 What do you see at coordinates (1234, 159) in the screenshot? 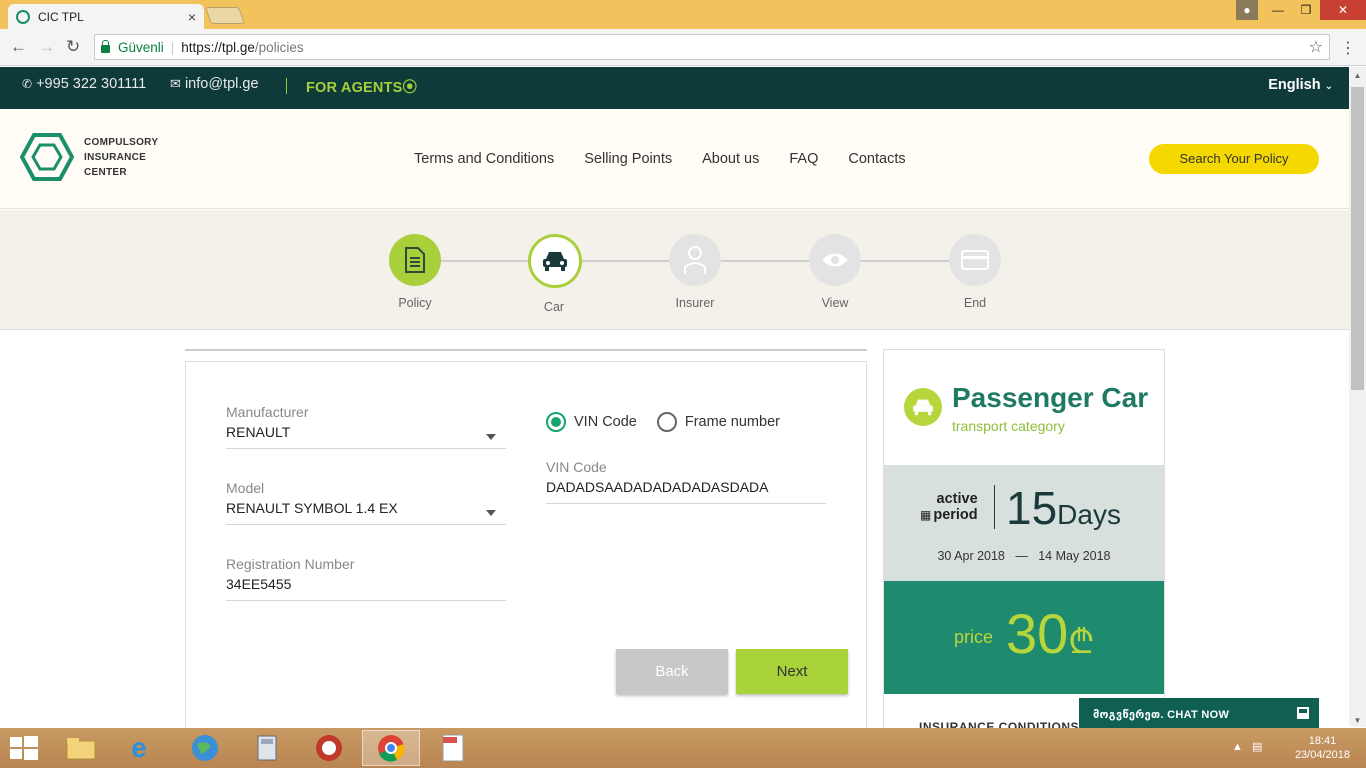
I see `search-policy-button: Search Your Policy` at bounding box center [1234, 159].